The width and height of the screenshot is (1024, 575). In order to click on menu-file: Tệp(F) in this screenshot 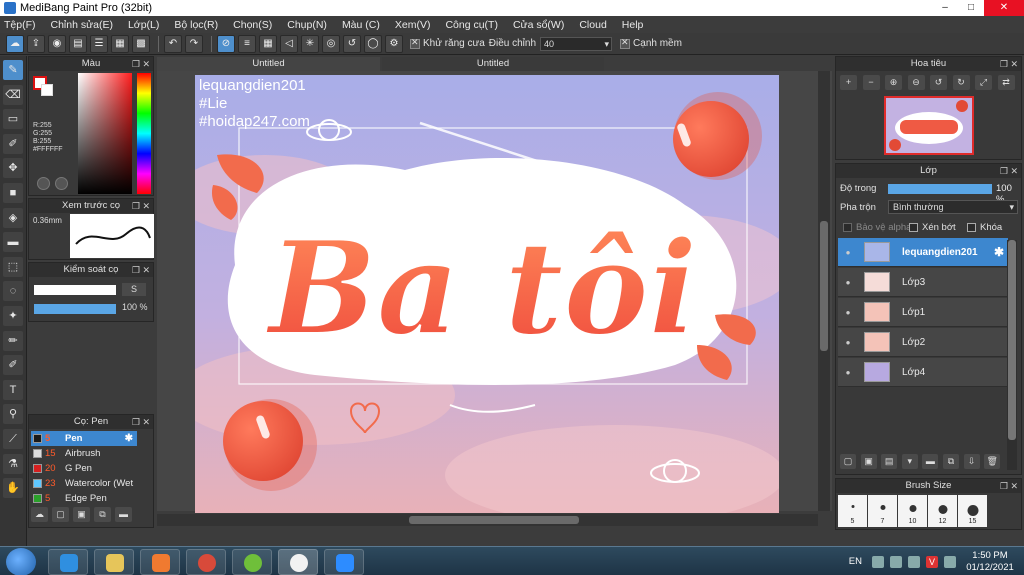, I will do `click(20, 25)`.